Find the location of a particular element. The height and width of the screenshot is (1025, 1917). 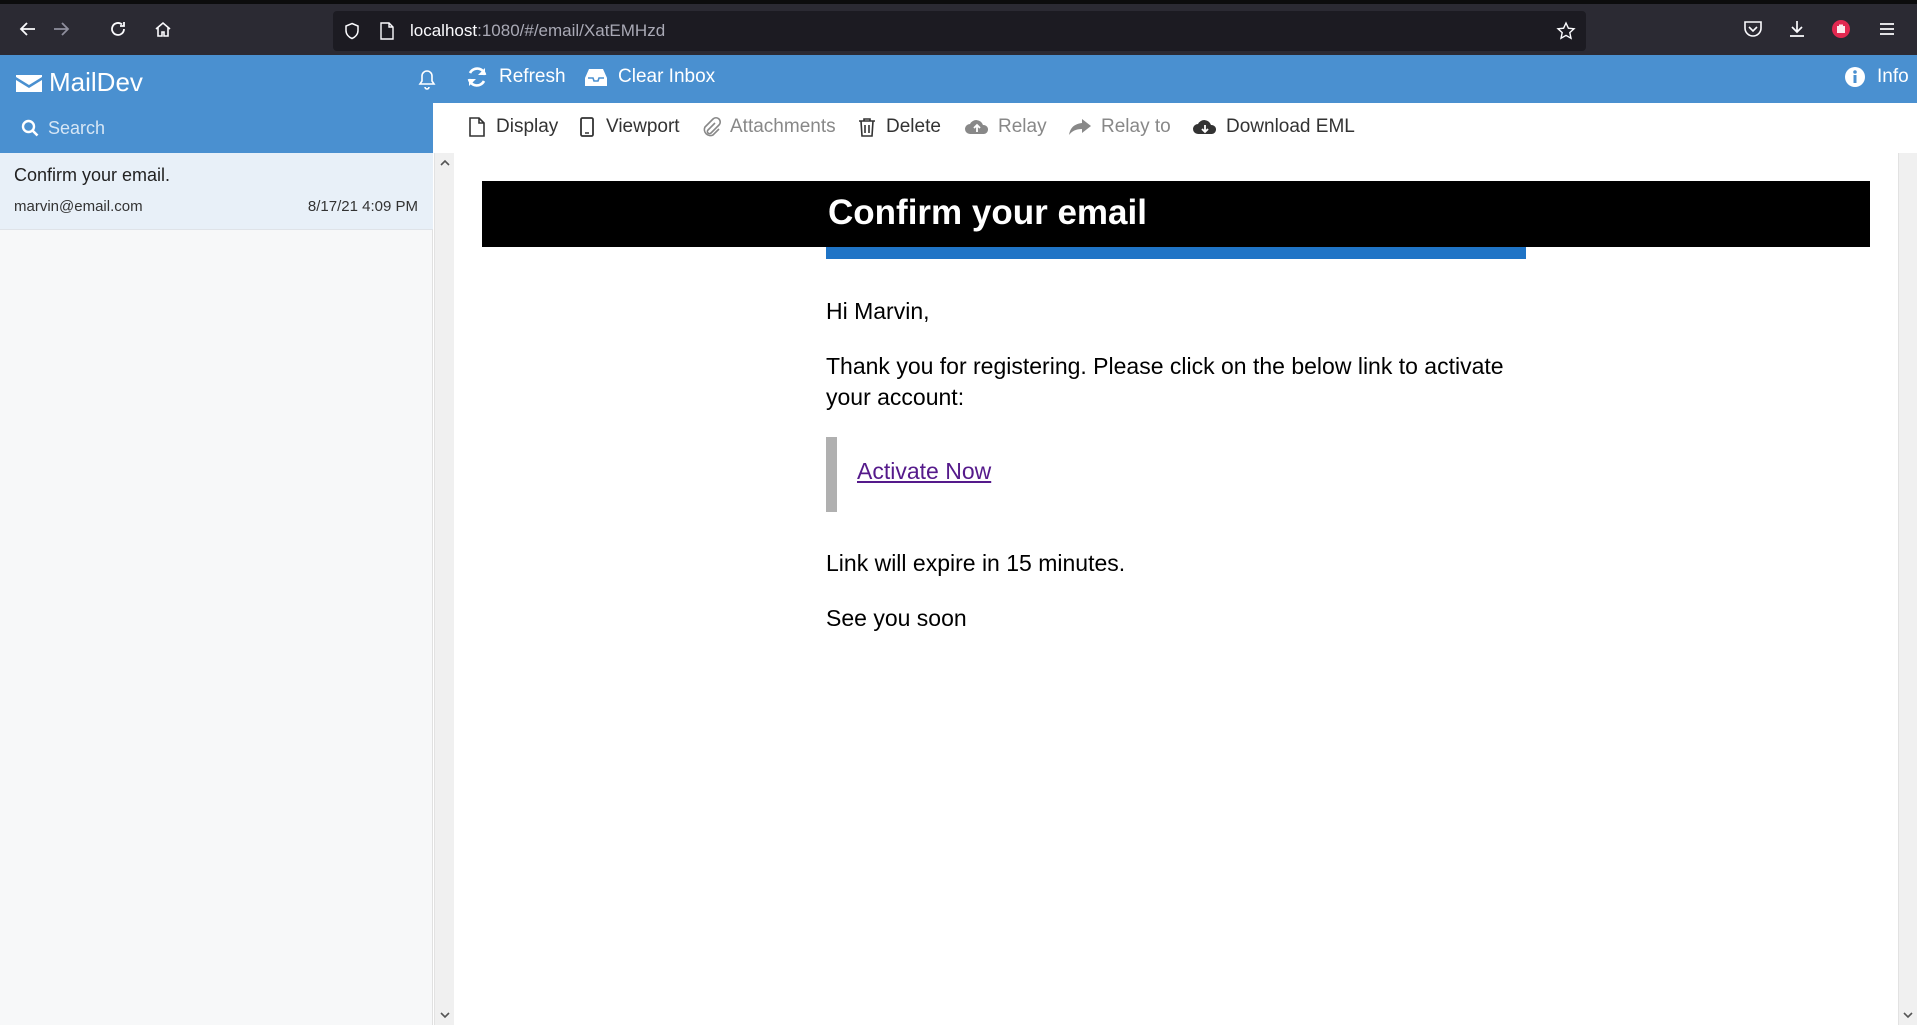

adblock-hand-icon is located at coordinates (1841, 29).